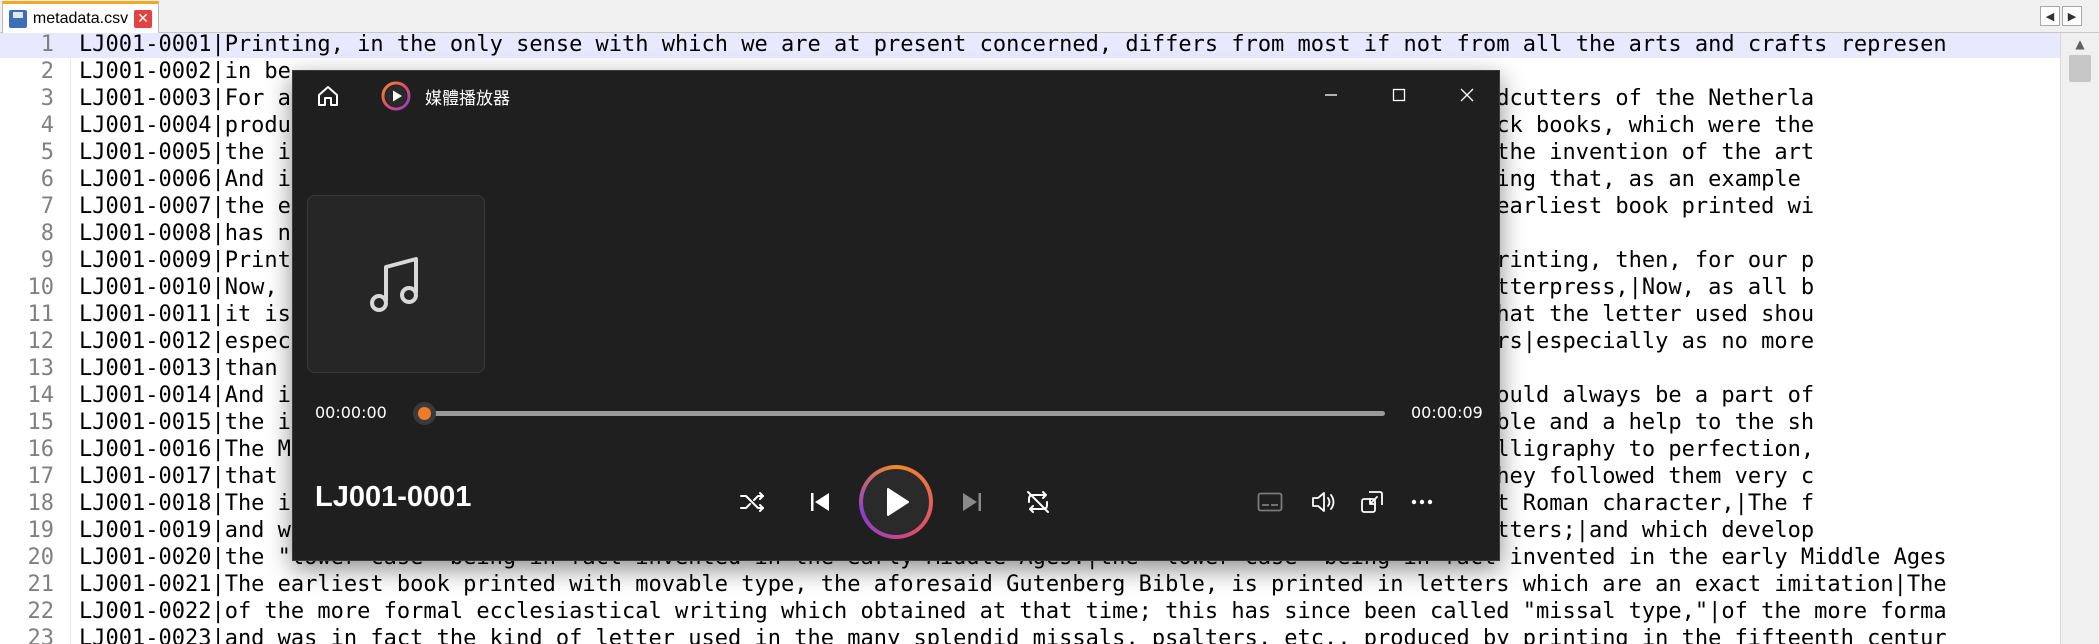  I want to click on play-button, so click(896, 502).